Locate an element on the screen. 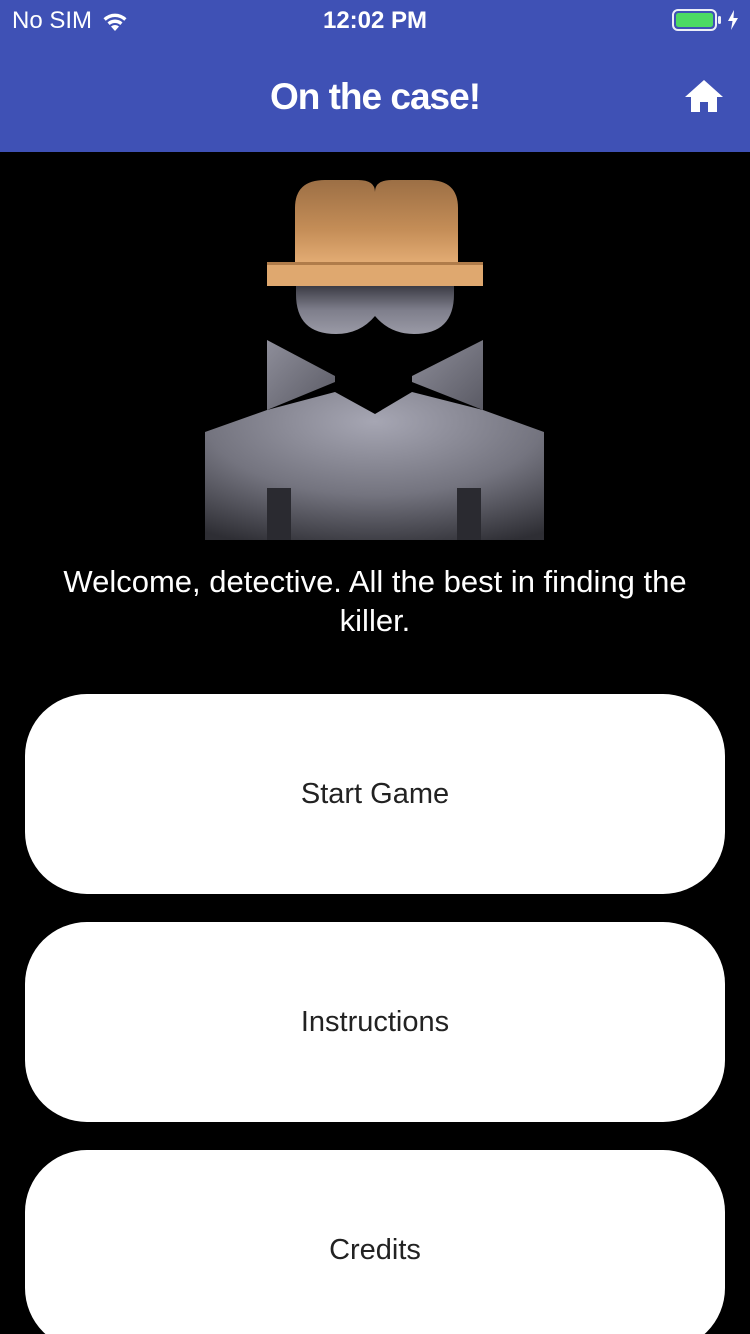  instructions-button: Instructions is located at coordinates (375, 1022).